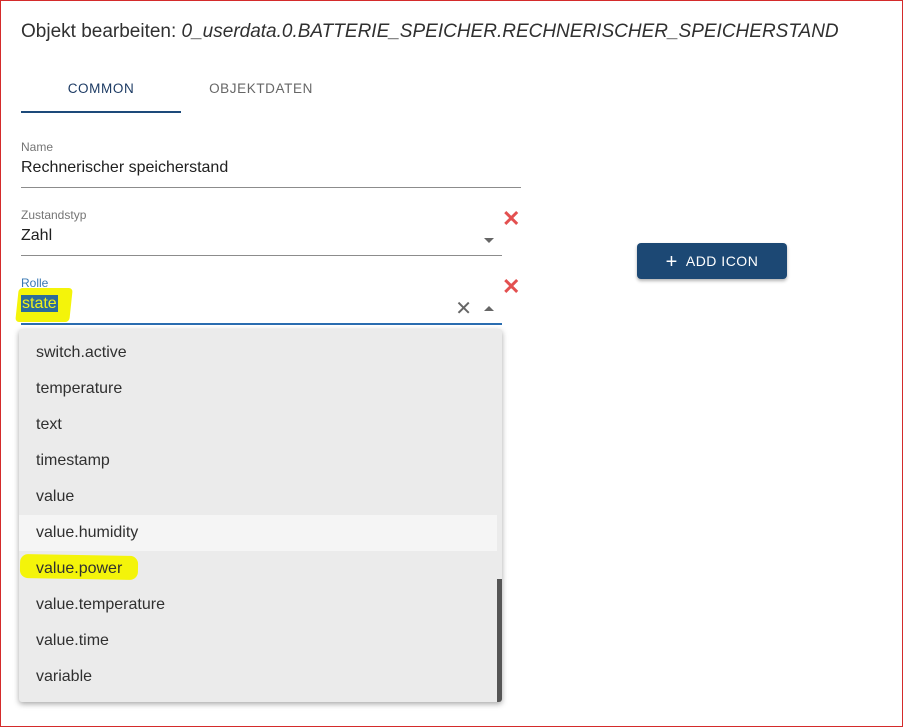 This screenshot has width=903, height=727. I want to click on name-field: Name Rechnerischer speicherstand, so click(271, 164).